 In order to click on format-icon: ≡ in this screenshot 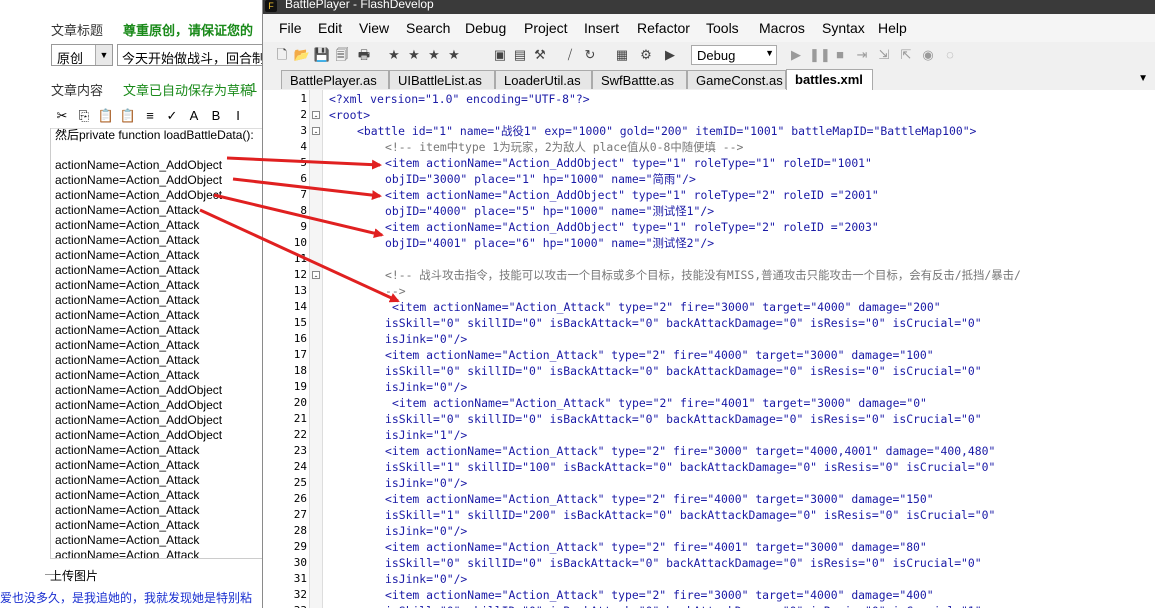, I will do `click(150, 116)`.